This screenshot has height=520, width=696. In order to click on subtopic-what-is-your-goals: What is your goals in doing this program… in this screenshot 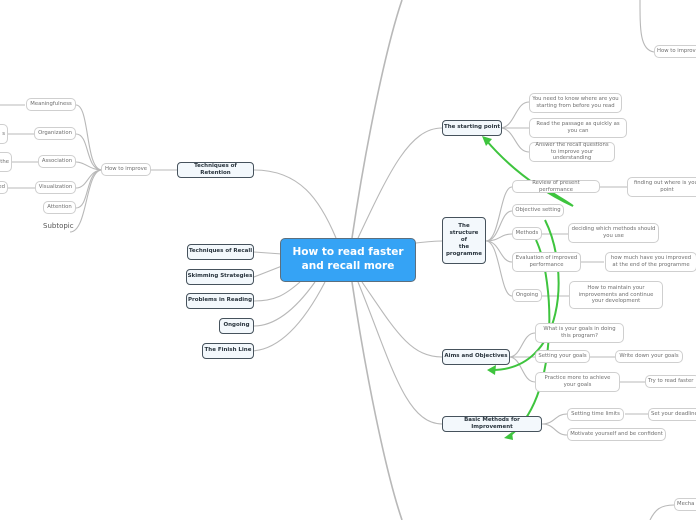, I will do `click(579, 333)`.